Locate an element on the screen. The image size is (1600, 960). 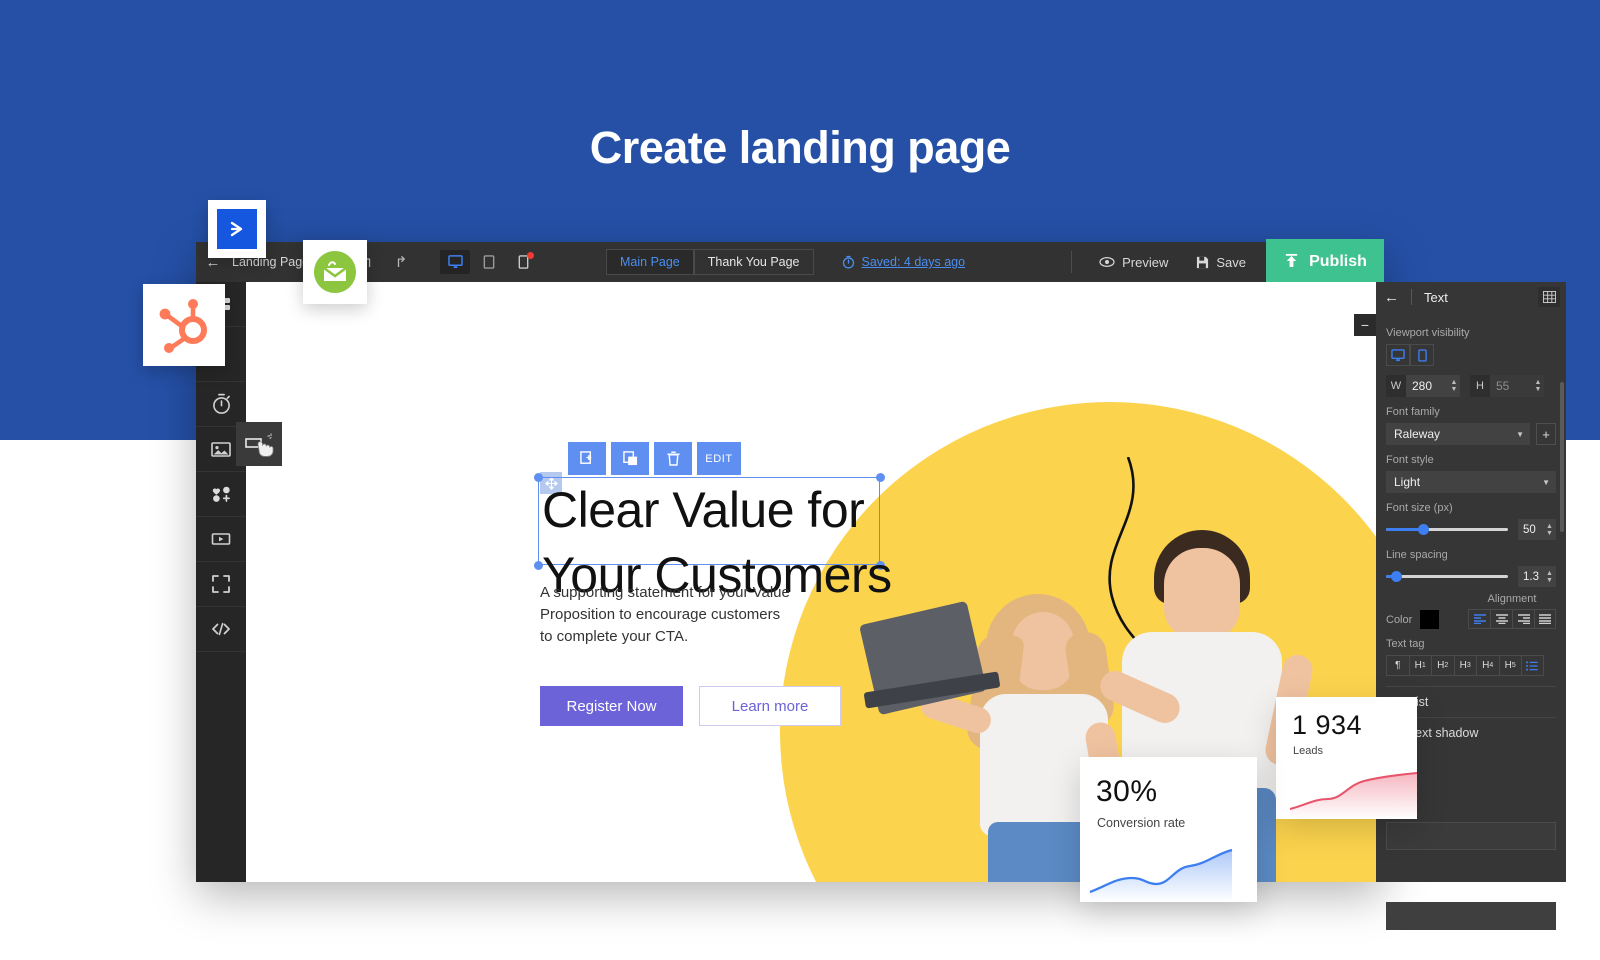
height-value: 55 is located at coordinates (1511, 386).